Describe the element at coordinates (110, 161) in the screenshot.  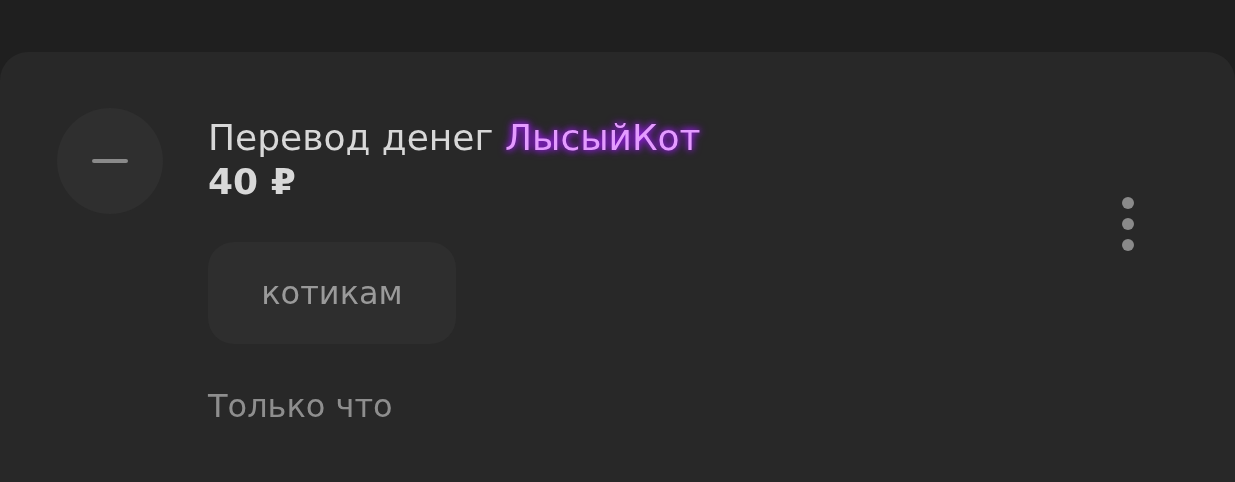
I see `minus-icon` at that location.